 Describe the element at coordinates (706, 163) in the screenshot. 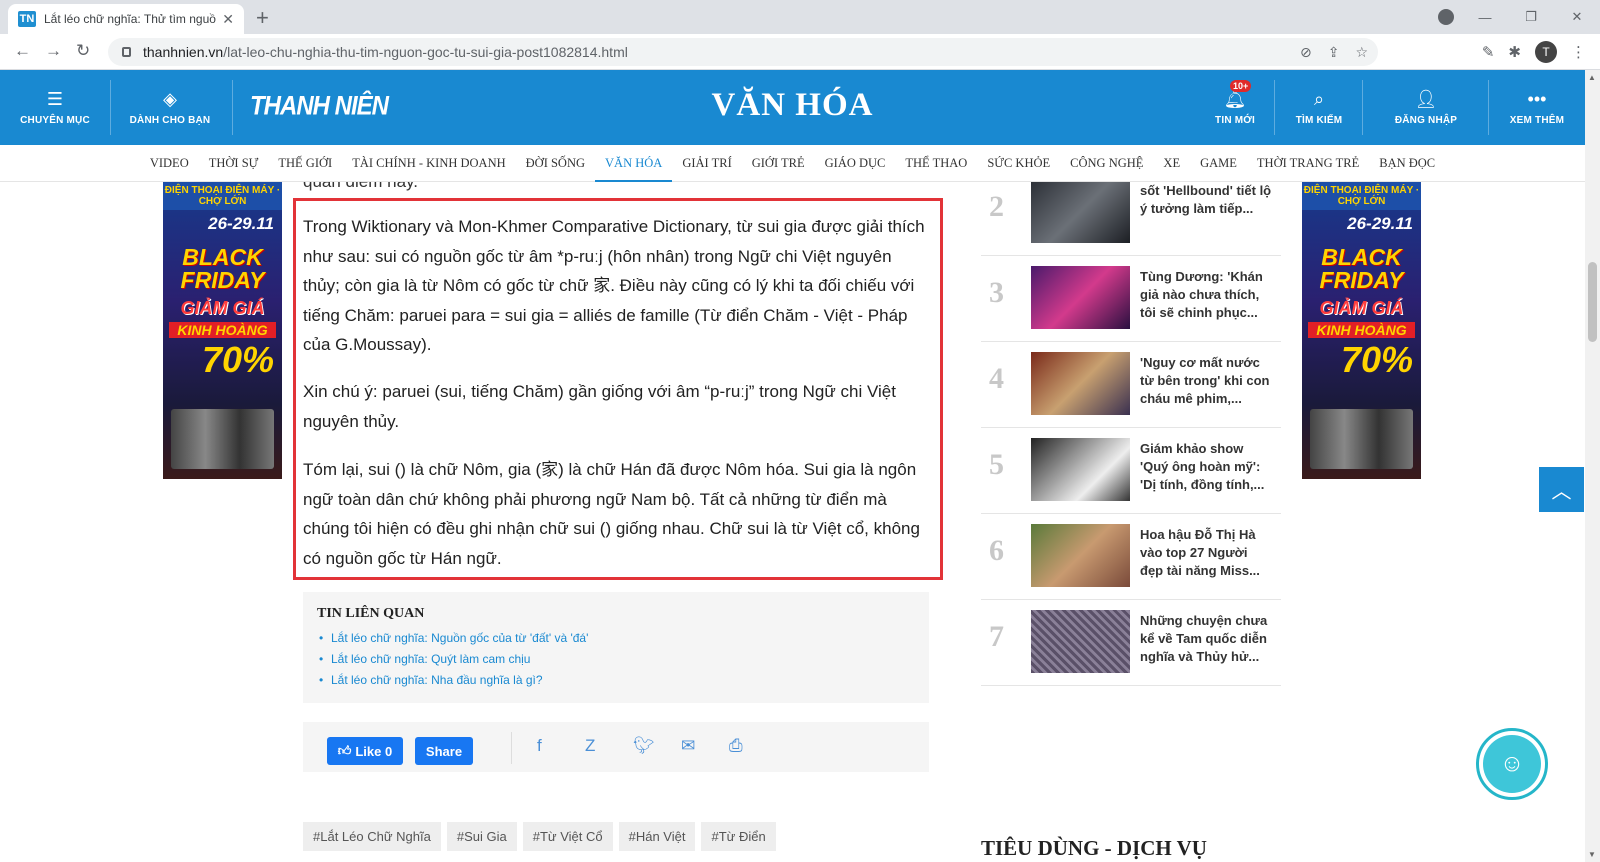

I see `category-item: GIẢI TRÍ` at that location.